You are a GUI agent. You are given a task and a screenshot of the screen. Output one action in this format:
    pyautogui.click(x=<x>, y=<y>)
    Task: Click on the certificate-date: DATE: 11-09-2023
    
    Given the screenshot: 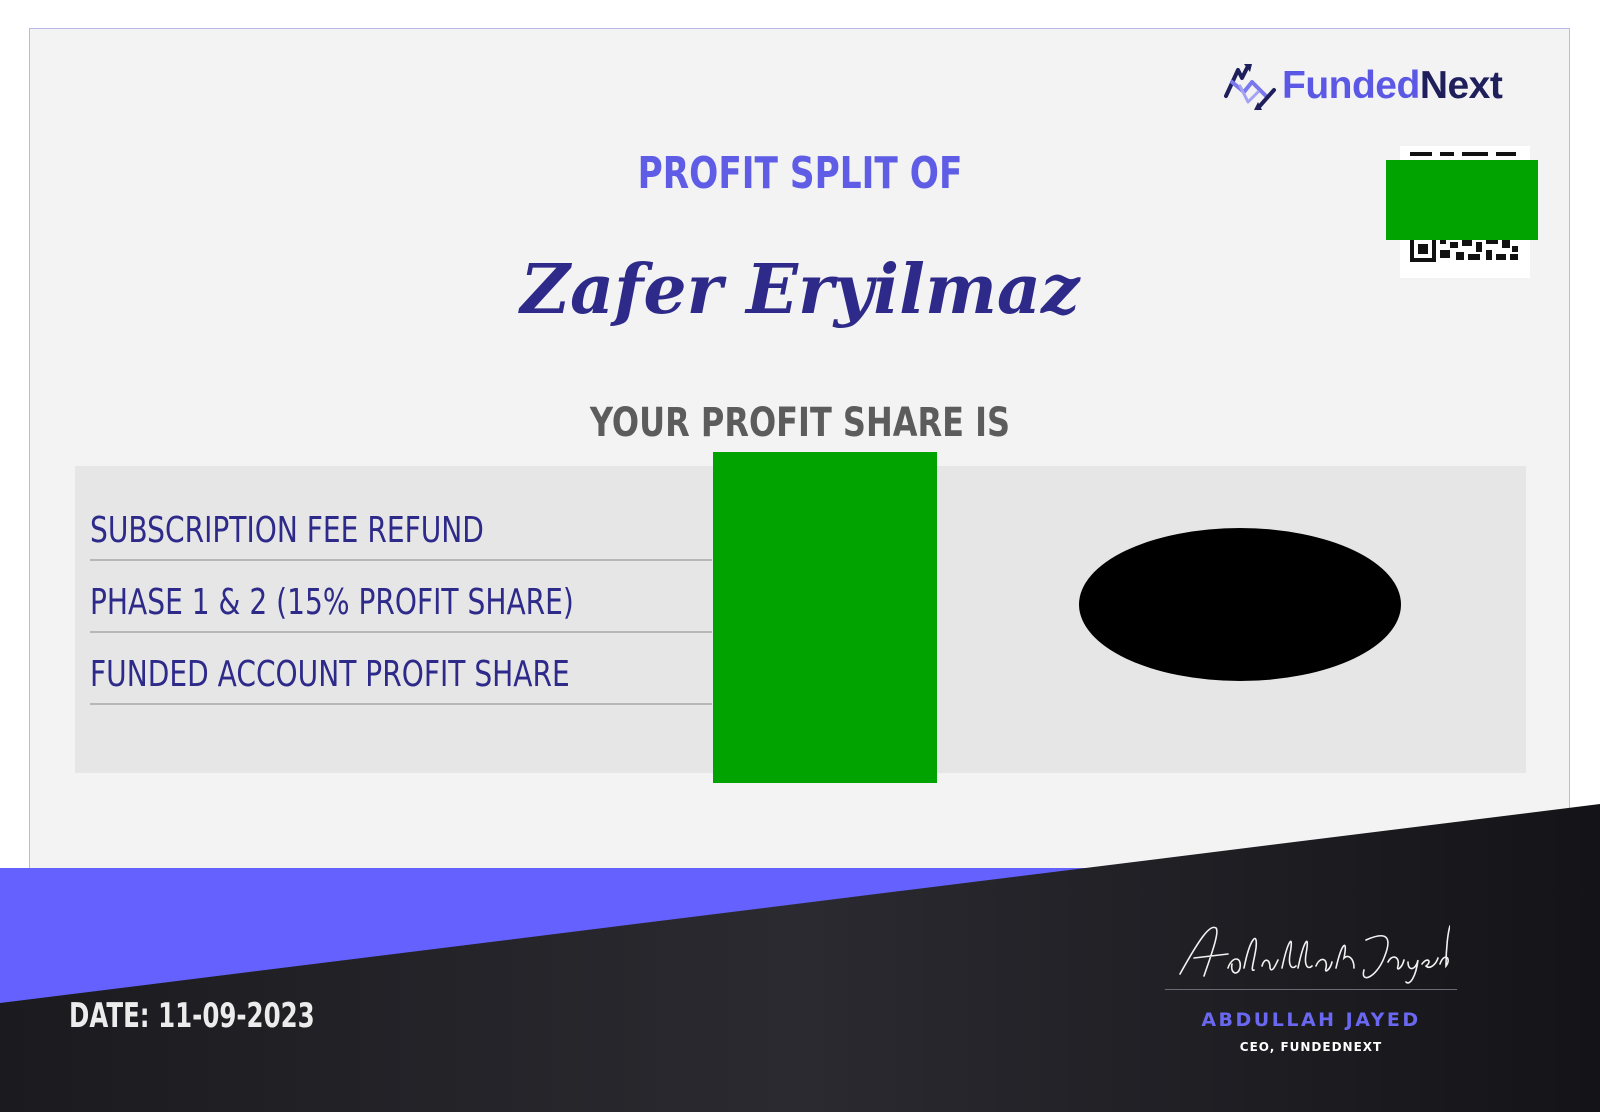 What is the action you would take?
    pyautogui.click(x=192, y=1016)
    